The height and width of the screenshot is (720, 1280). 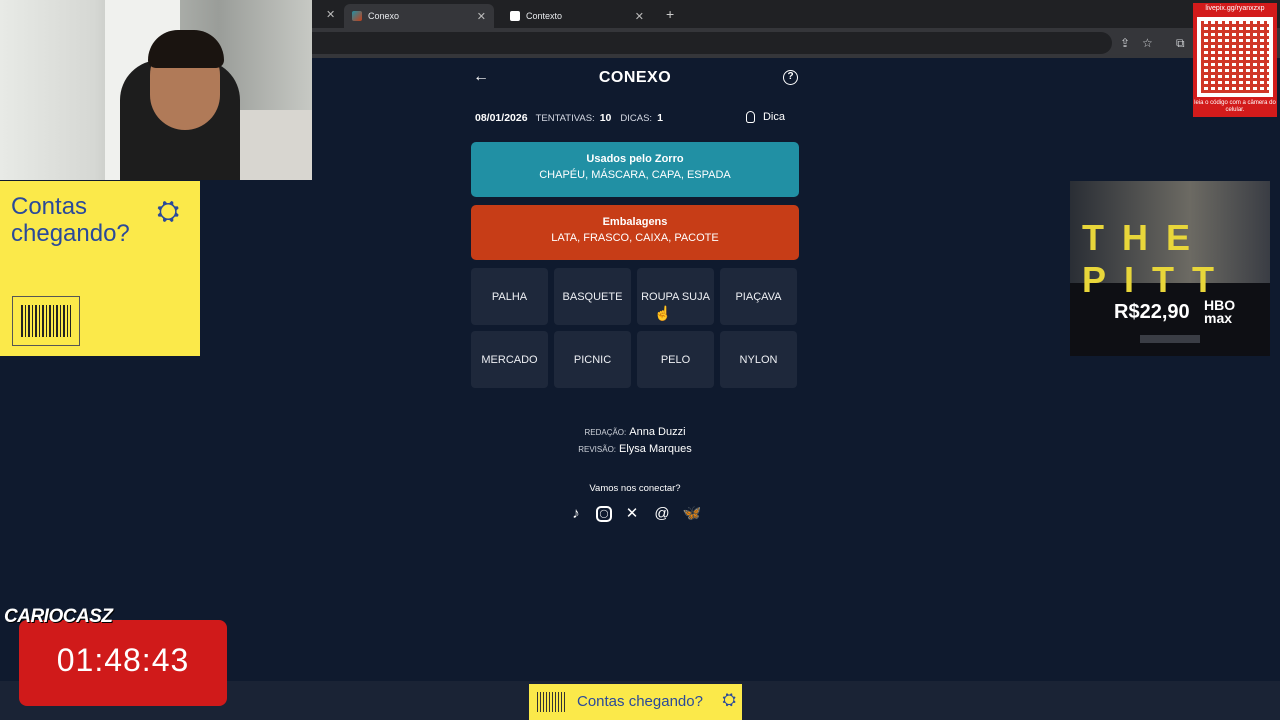 I want to click on hints-count: 1, so click(x=660, y=118).